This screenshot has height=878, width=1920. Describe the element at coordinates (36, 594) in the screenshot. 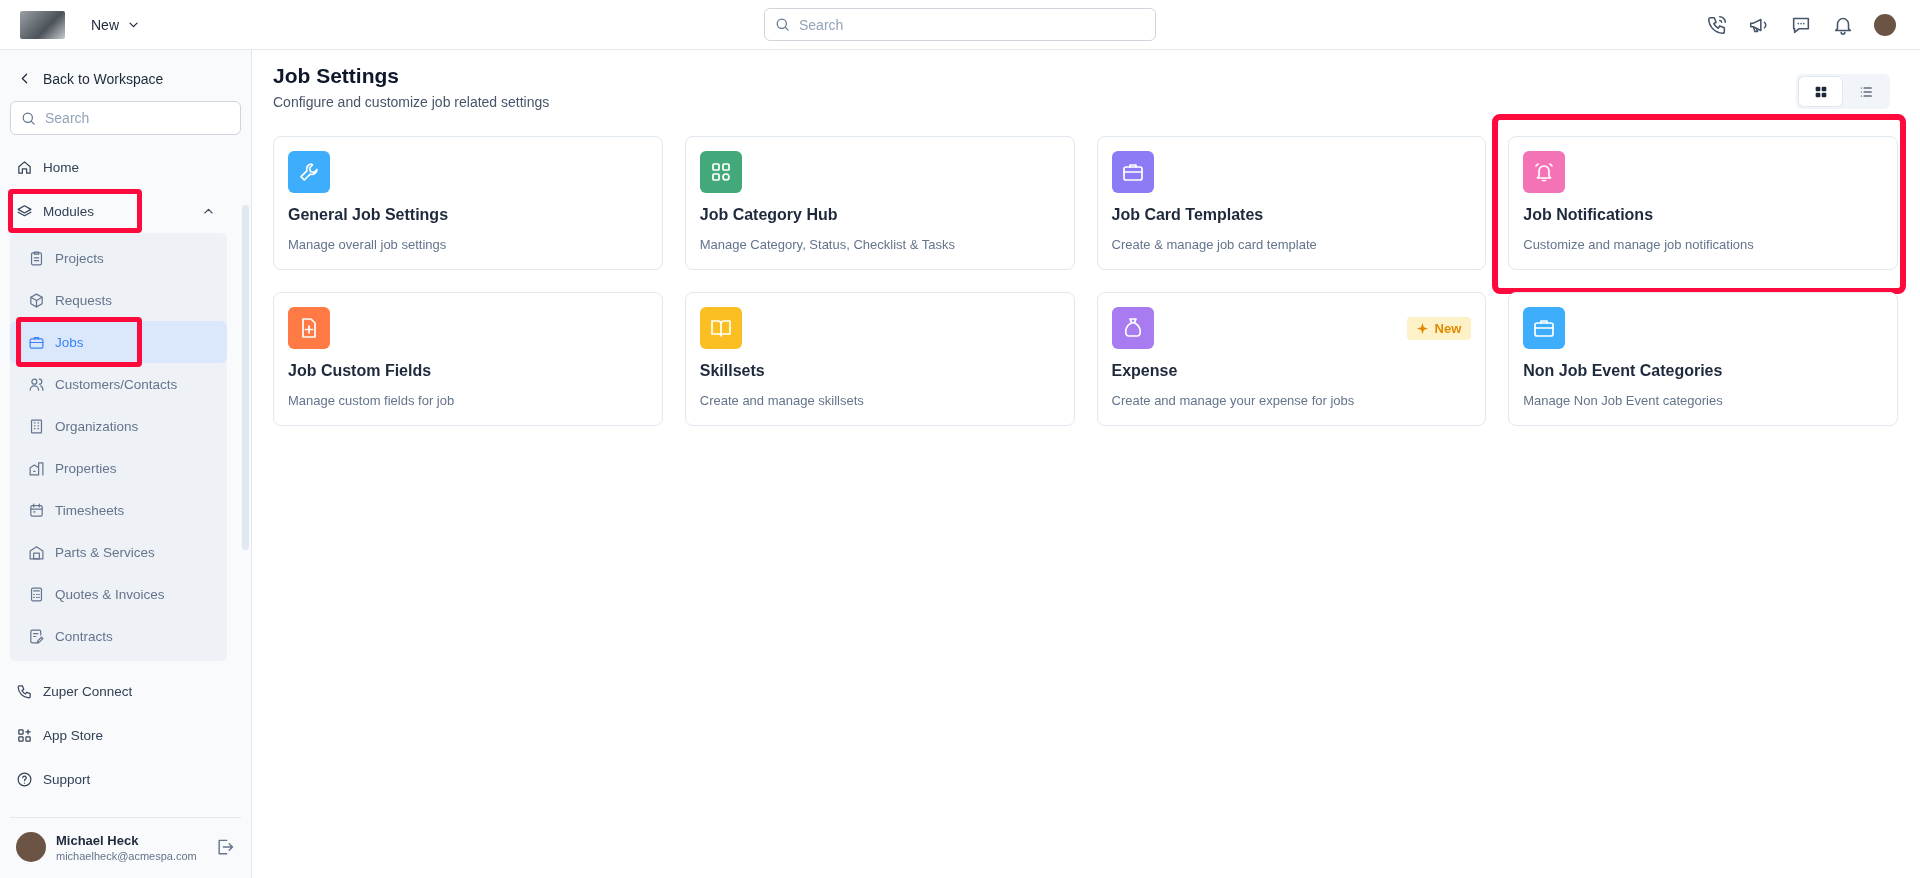

I see `calculator-icon` at that location.